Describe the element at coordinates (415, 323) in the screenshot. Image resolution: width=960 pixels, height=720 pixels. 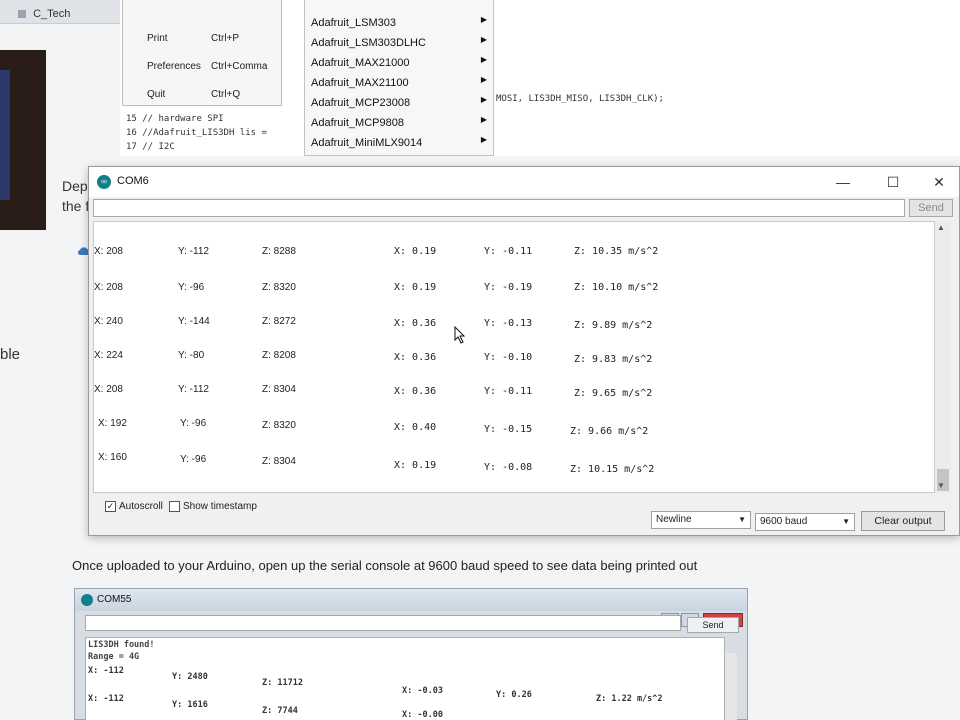
I see `accel-x-value: X: 0.36` at that location.